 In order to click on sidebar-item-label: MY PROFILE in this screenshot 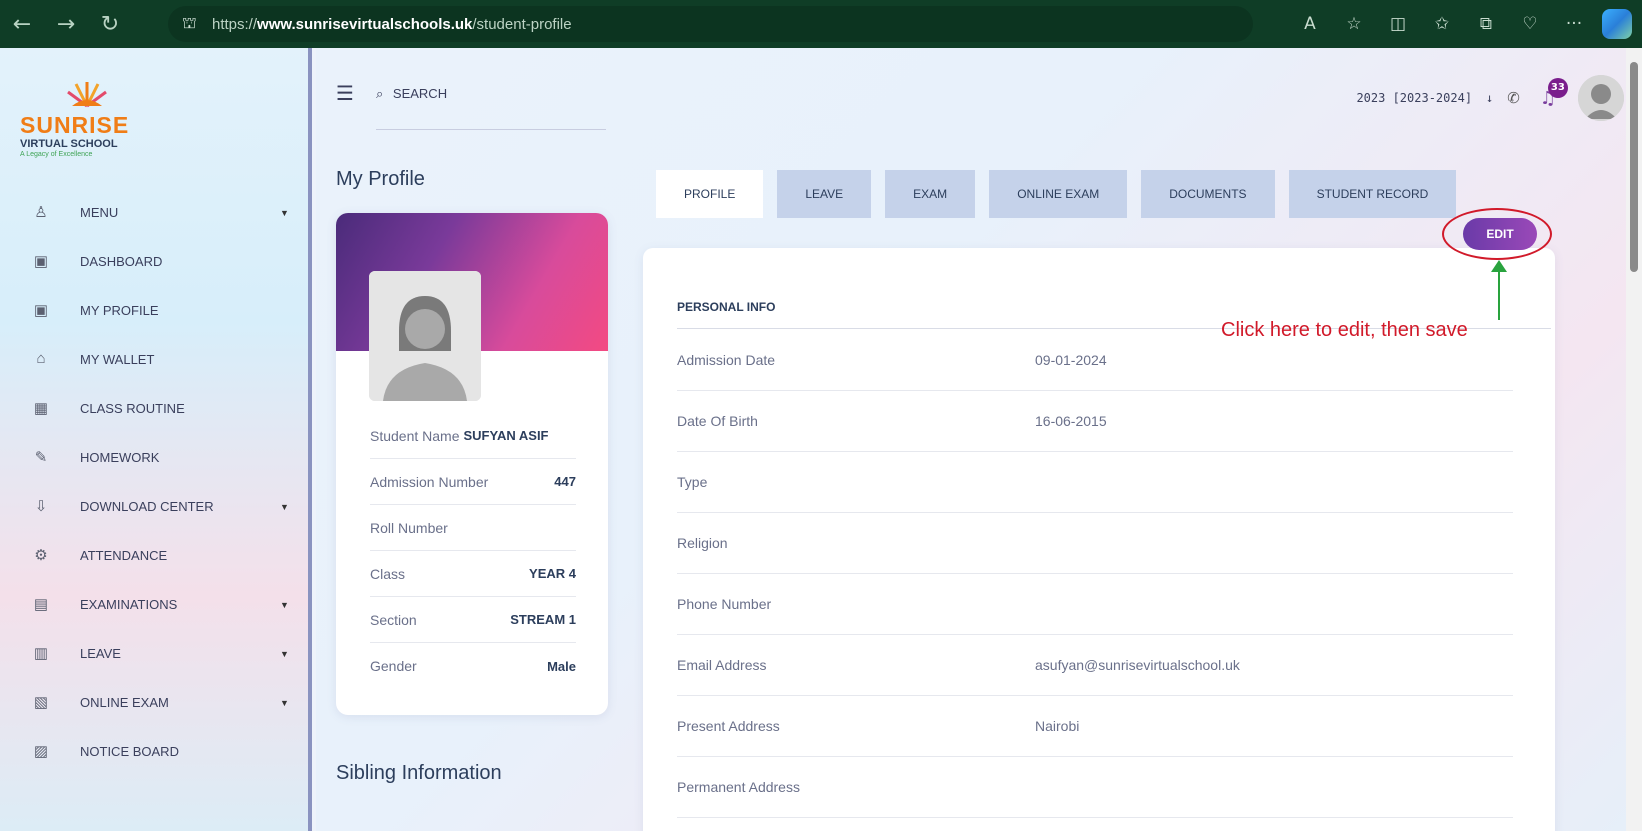, I will do `click(119, 310)`.